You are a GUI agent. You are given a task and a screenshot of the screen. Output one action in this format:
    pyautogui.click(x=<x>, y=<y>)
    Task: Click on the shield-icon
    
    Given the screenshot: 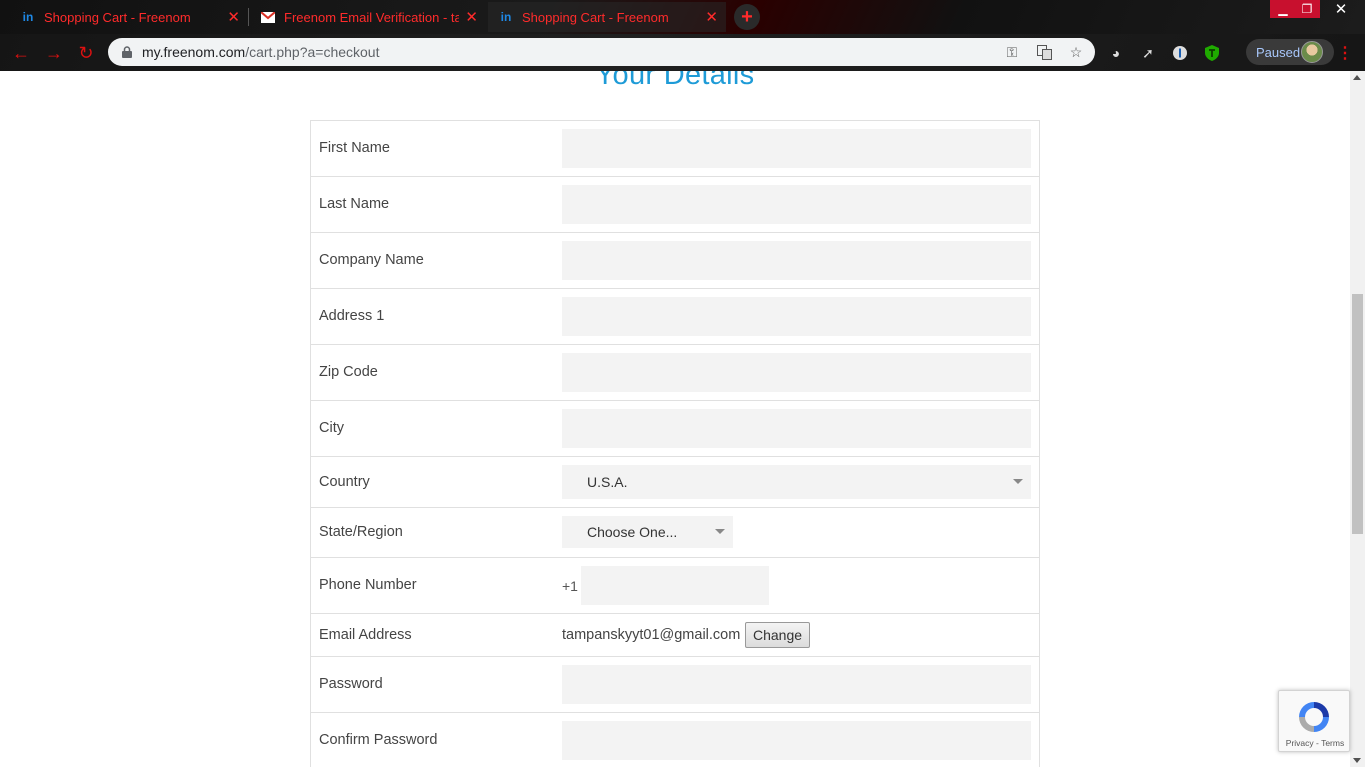 What is the action you would take?
    pyautogui.click(x=1212, y=53)
    